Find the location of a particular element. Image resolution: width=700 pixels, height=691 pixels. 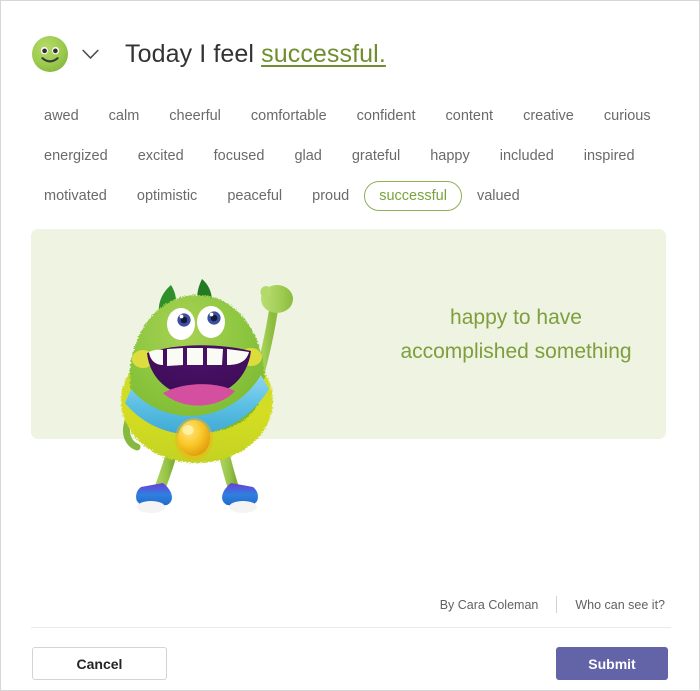

feeling-word: awed is located at coordinates (61, 116).